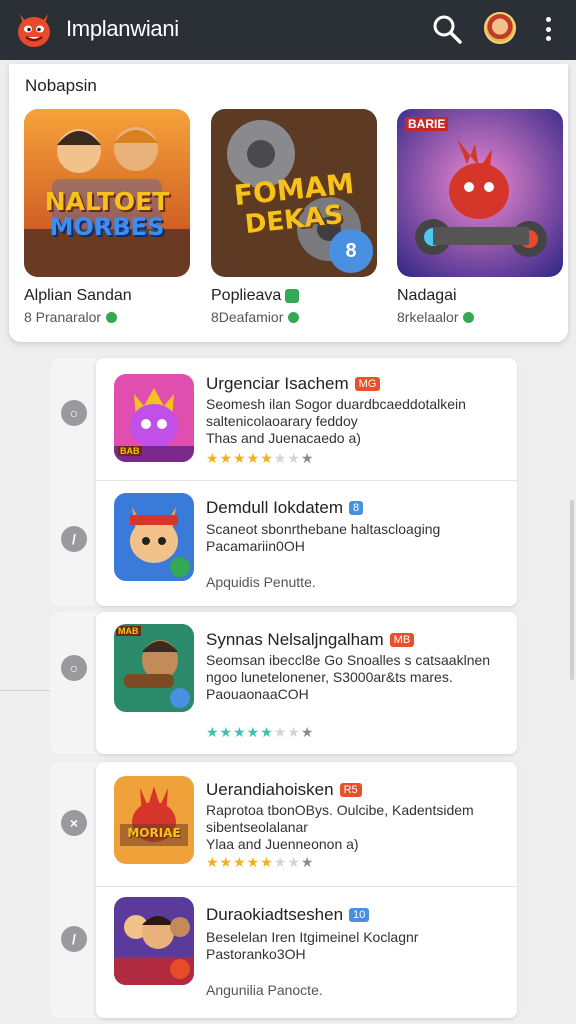 The height and width of the screenshot is (1024, 576). What do you see at coordinates (61, 85) in the screenshot?
I see `section-title: Nobapsin` at bounding box center [61, 85].